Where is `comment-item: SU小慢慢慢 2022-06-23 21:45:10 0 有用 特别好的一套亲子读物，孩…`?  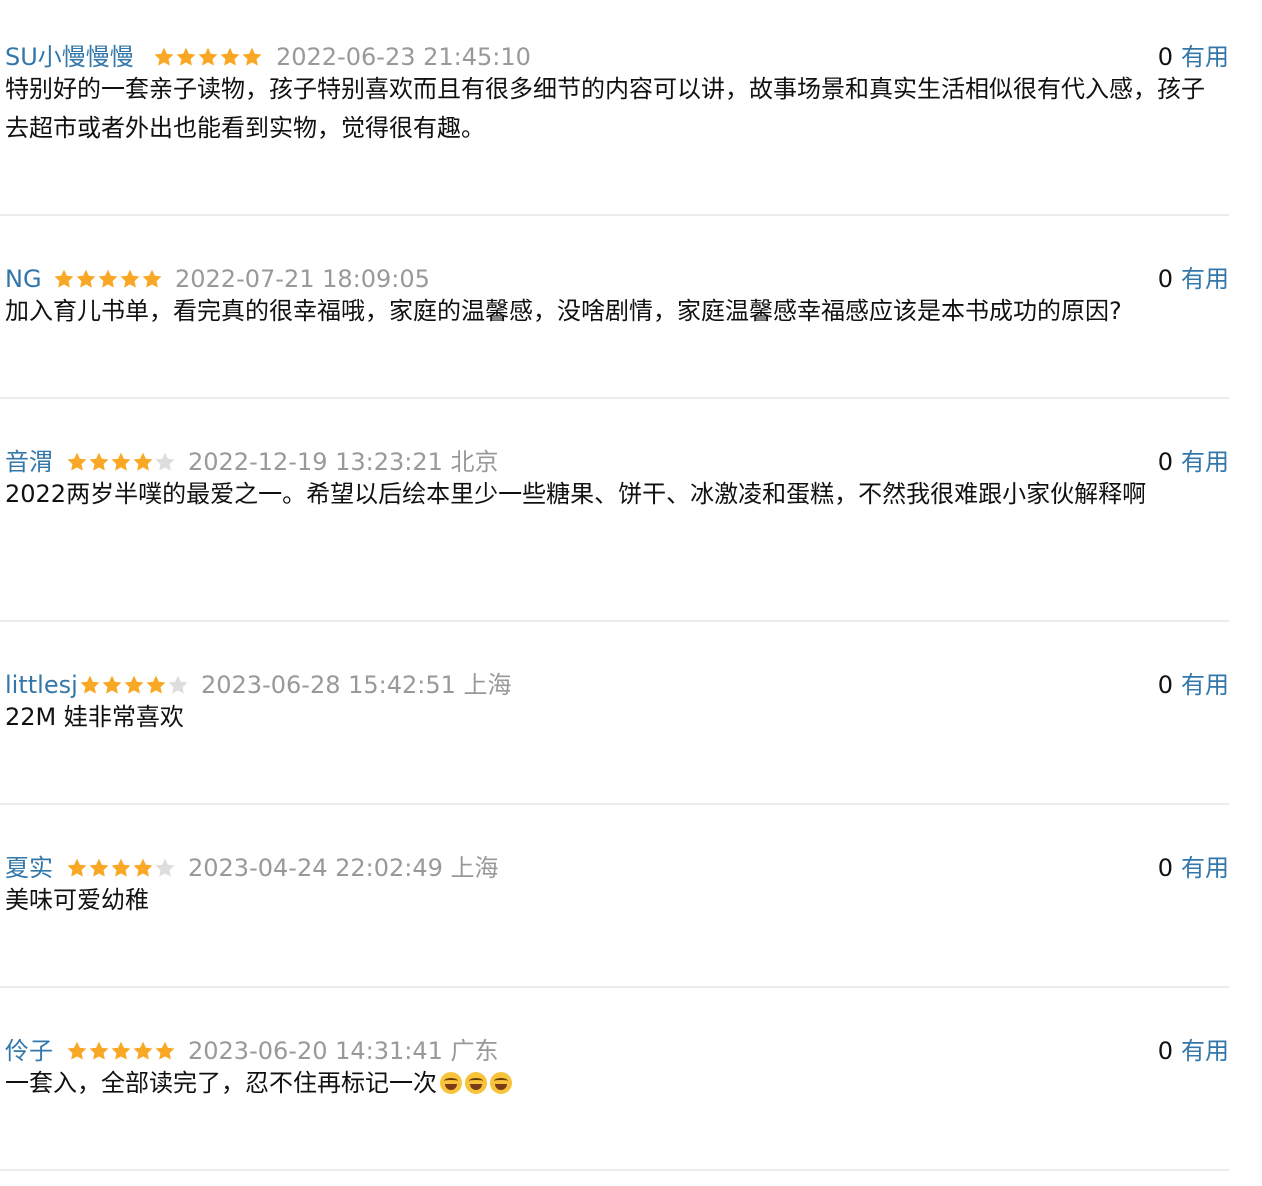
comment-item: SU小慢慢慢 2022-06-23 21:45:10 0 有用 特别好的一套亲子读物，孩… is located at coordinates (614, 89).